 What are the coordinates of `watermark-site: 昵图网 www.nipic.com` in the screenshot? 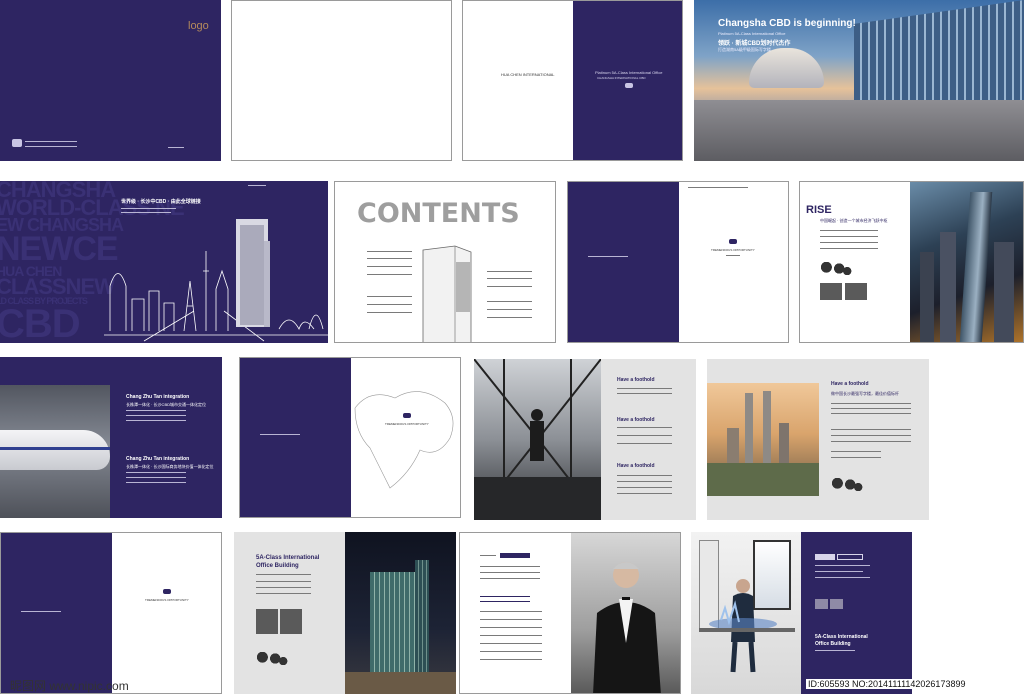 It's located at (69, 686).